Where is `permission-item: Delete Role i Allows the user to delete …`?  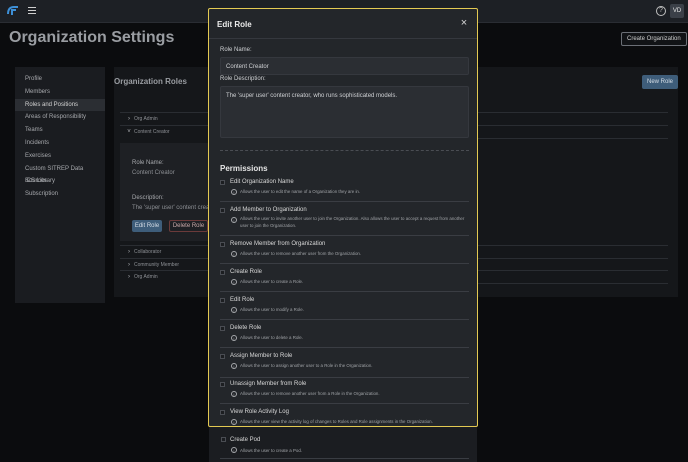 permission-item: Delete Role i Allows the user to delete … is located at coordinates (344, 339).